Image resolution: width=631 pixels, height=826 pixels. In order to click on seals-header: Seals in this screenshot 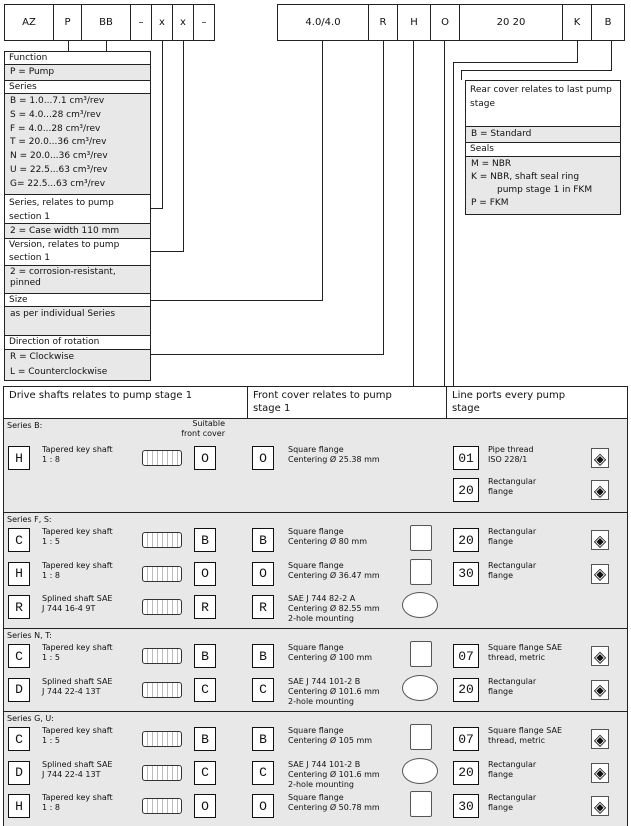, I will do `click(543, 149)`.